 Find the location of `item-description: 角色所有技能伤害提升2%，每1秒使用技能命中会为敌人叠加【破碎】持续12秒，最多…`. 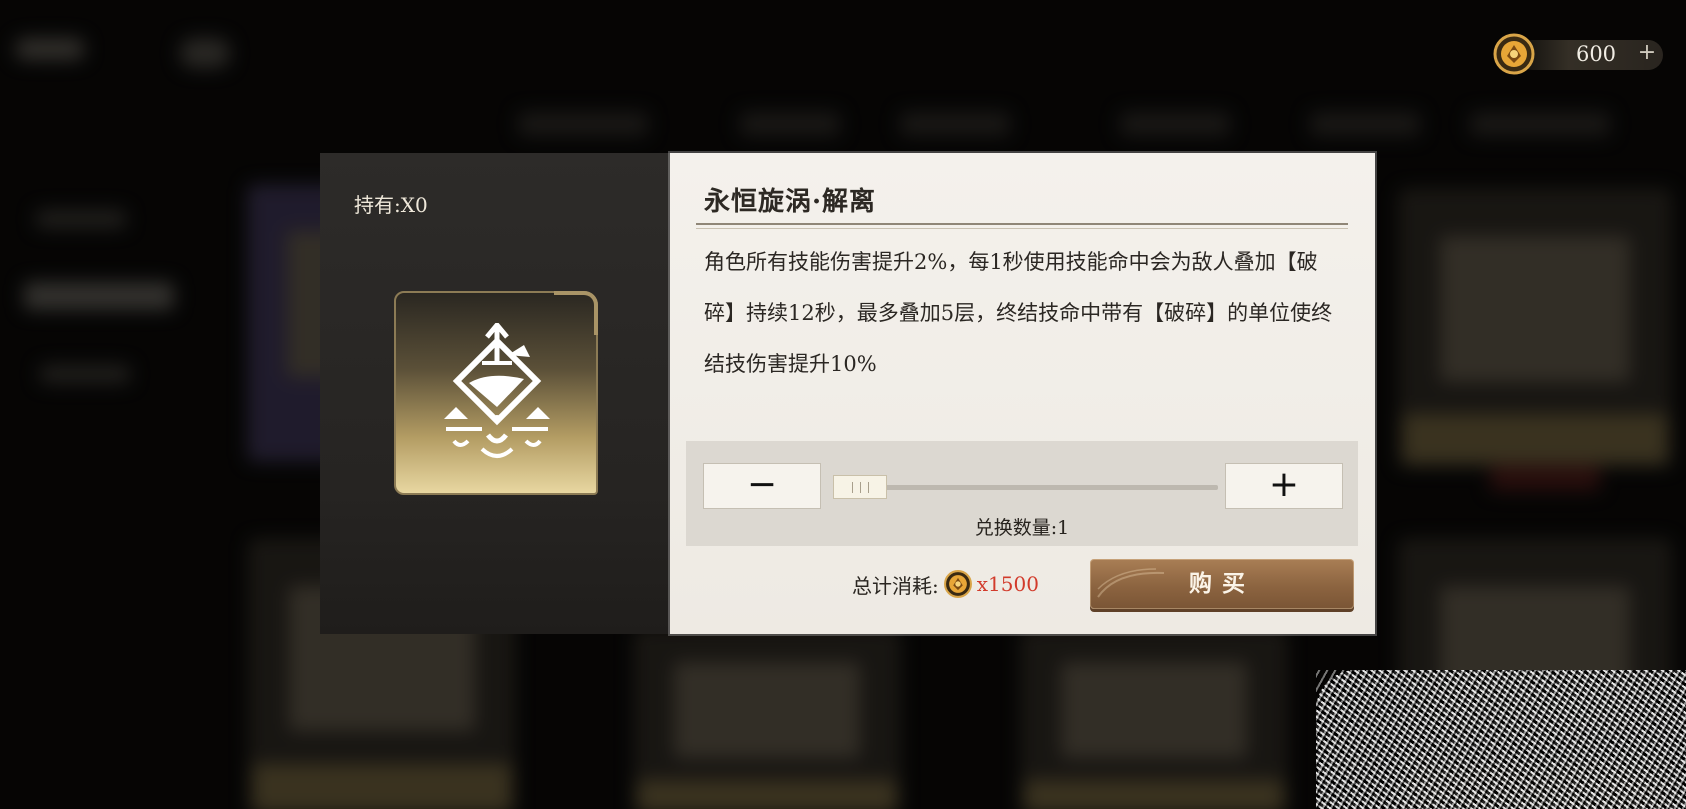

item-description: 角色所有技能伤害提升2%，每1秒使用技能命中会为敌人叠加【破碎】持续12秒，最多… is located at coordinates (1018, 313).